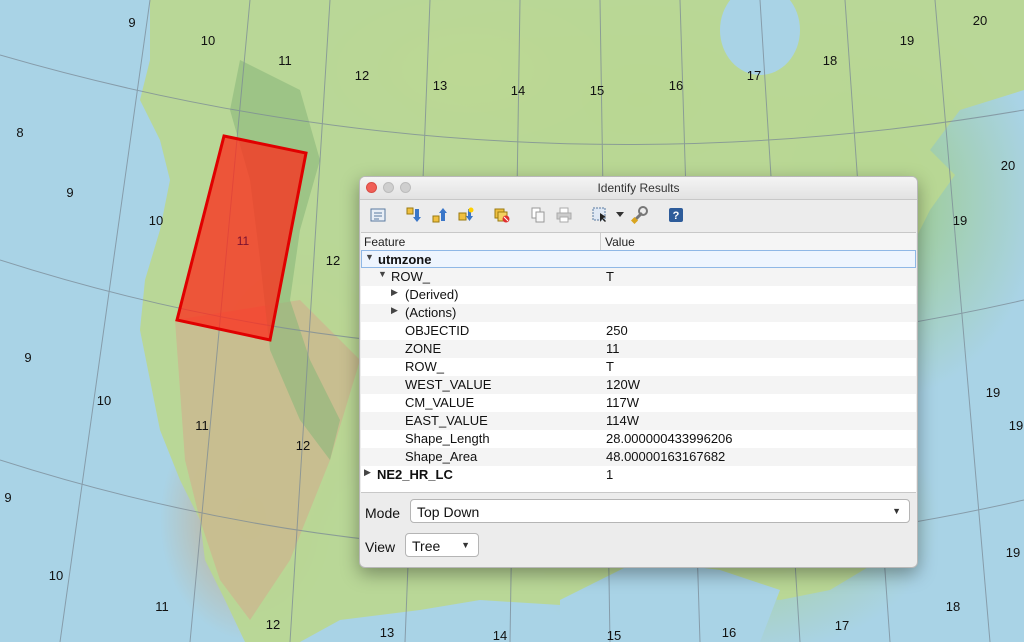 This screenshot has height=642, width=1024. What do you see at coordinates (437, 330) in the screenshot?
I see `attribute-name: OBJECTID` at bounding box center [437, 330].